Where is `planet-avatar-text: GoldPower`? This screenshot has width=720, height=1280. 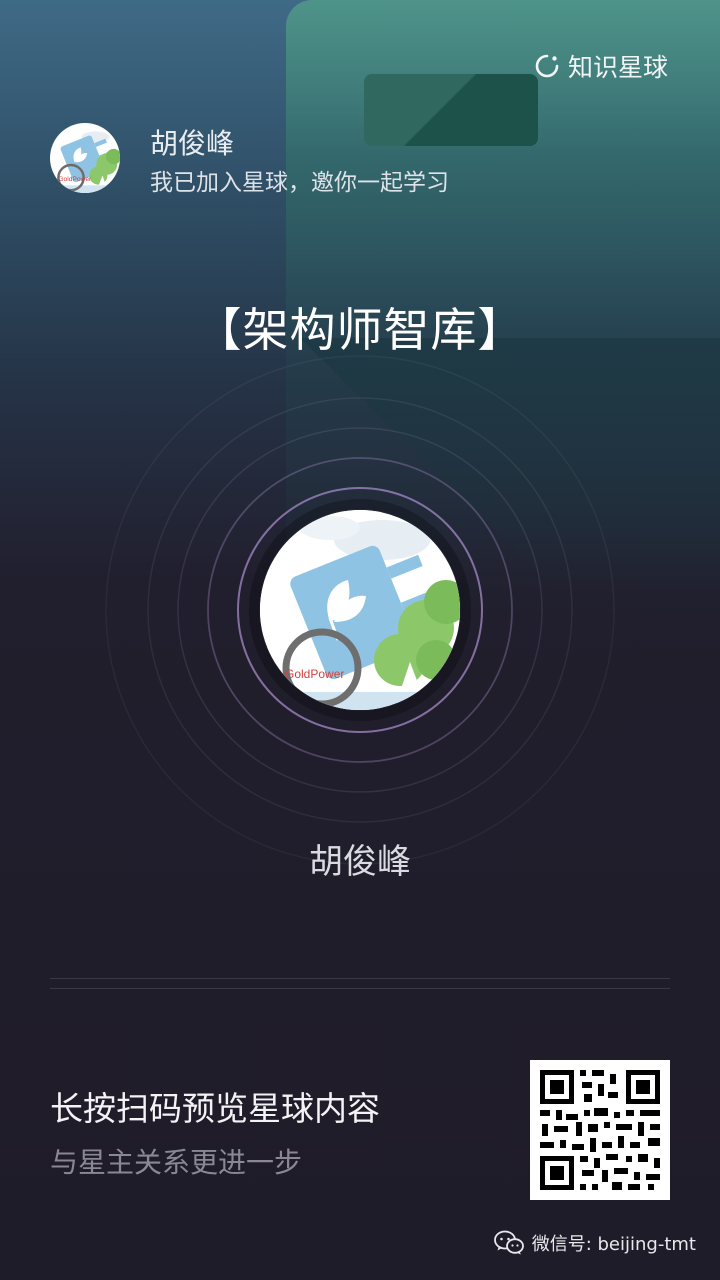
planet-avatar-text: GoldPower is located at coordinates (314, 674).